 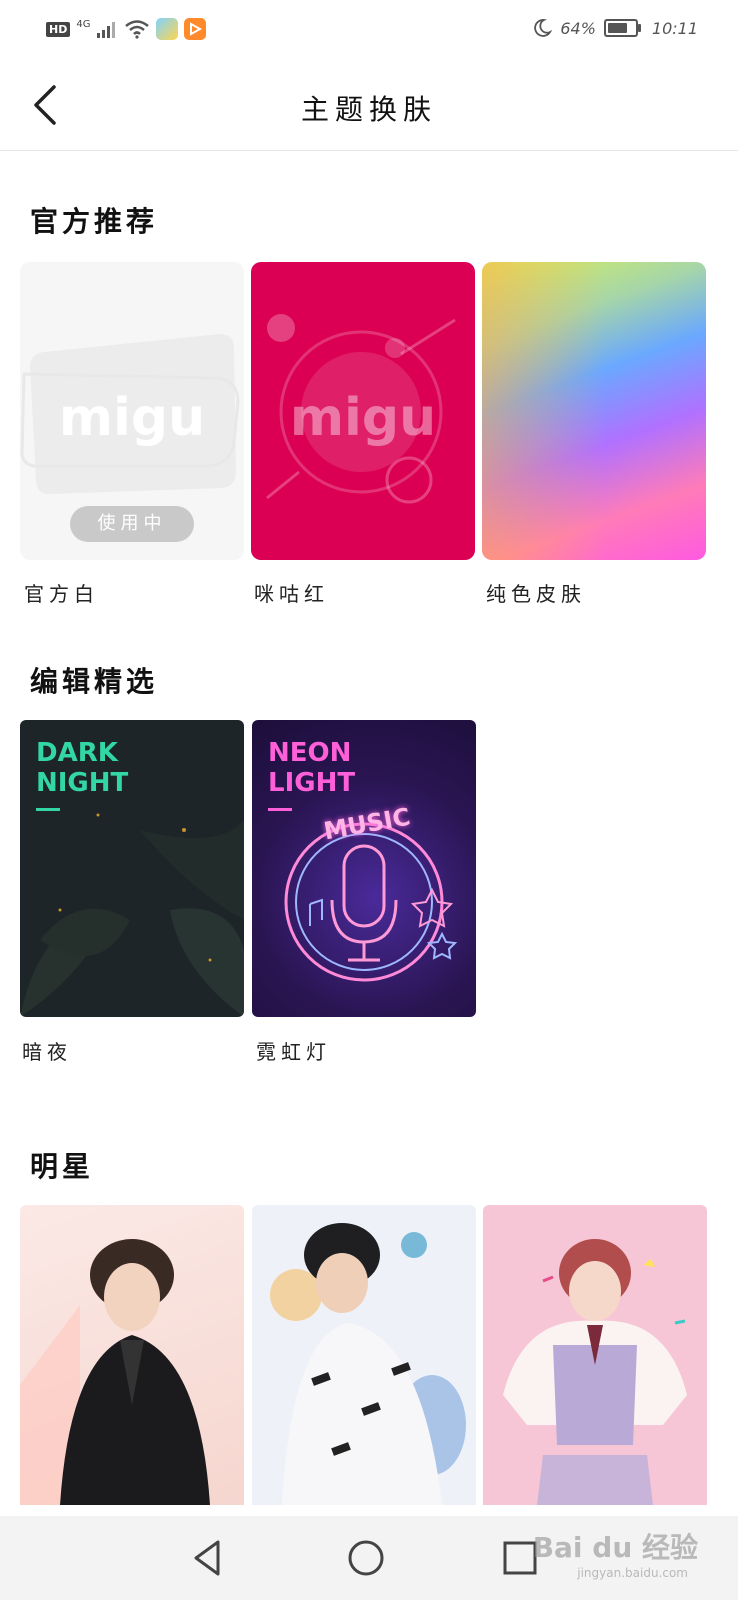 What do you see at coordinates (368, 109) in the screenshot?
I see `page-title: 主题换肤` at bounding box center [368, 109].